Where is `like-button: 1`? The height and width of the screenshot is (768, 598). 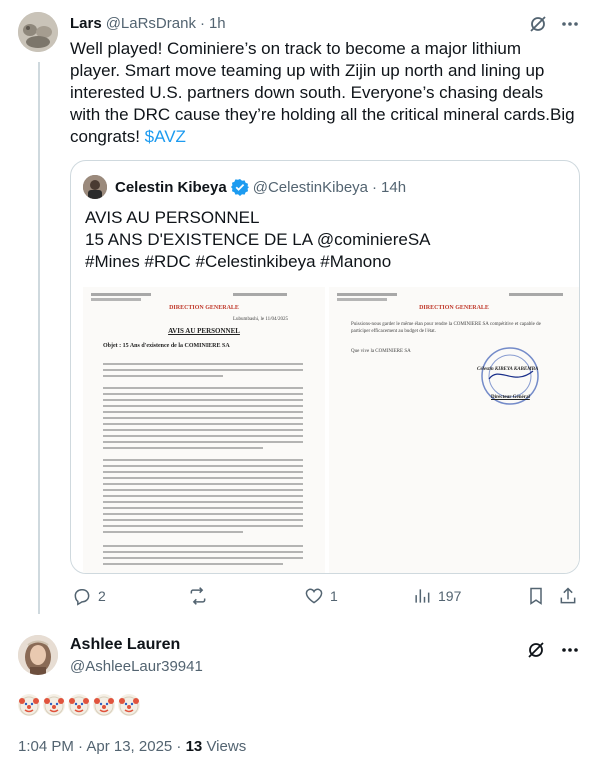
like-button: 1 is located at coordinates (321, 596).